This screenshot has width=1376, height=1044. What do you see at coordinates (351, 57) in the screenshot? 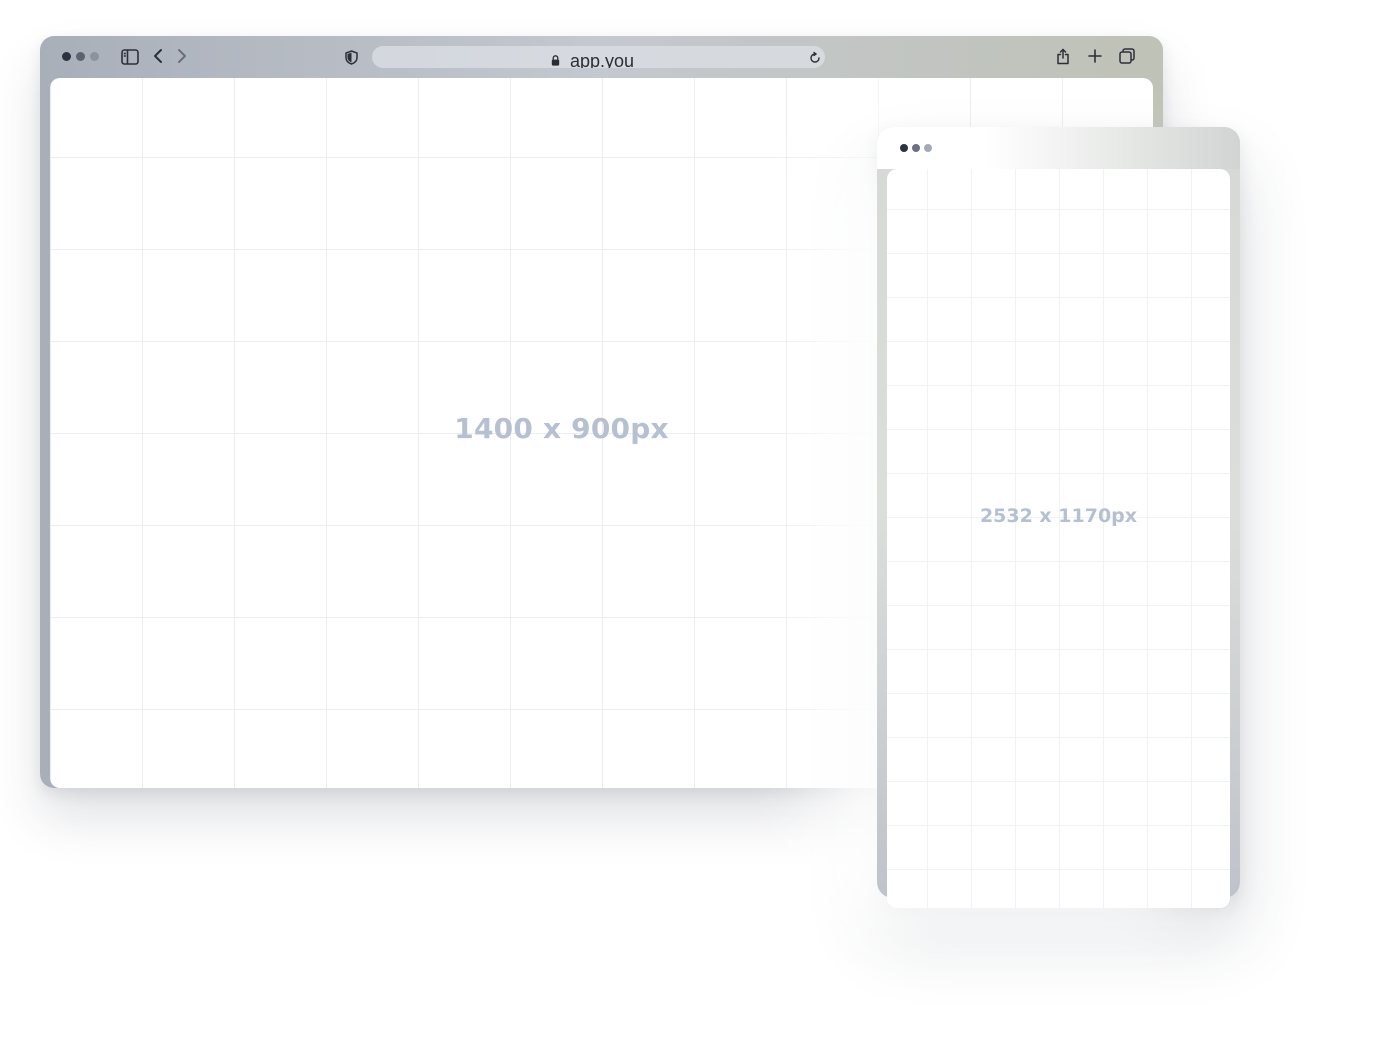
I see `shield-icon` at bounding box center [351, 57].